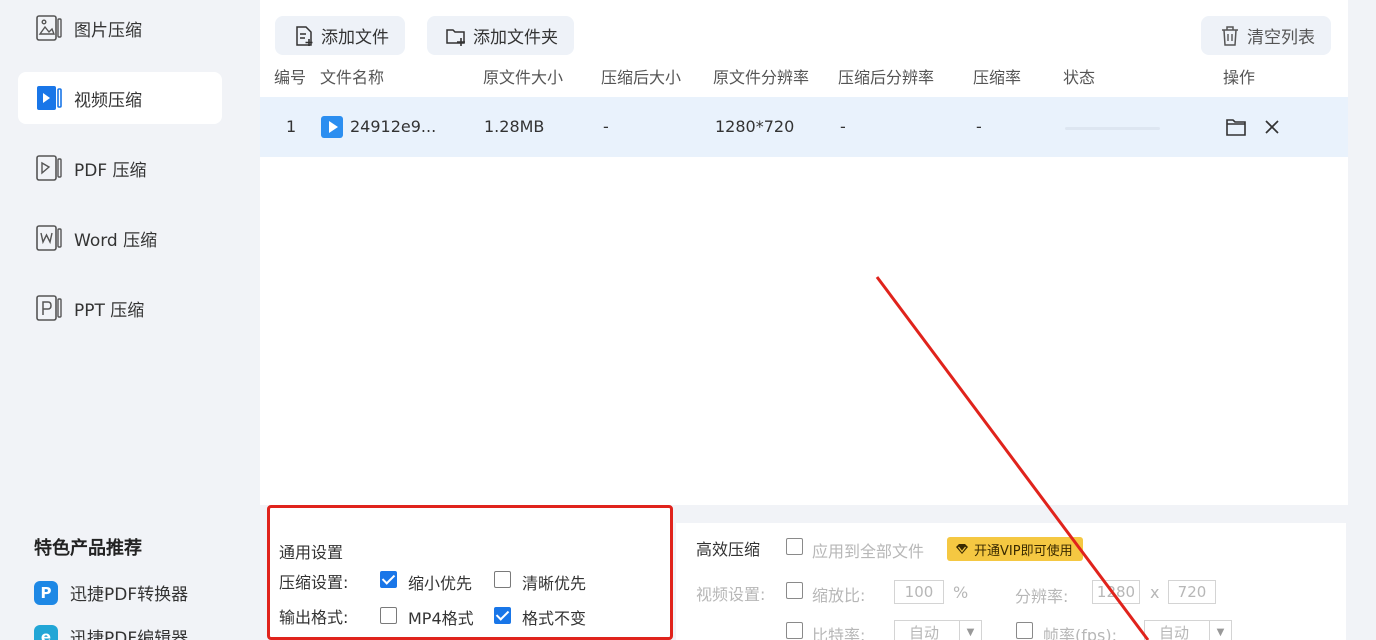 The width and height of the screenshot is (1376, 640). I want to click on promo-pdf-converter: P 迅捷PDF转换器, so click(111, 592).